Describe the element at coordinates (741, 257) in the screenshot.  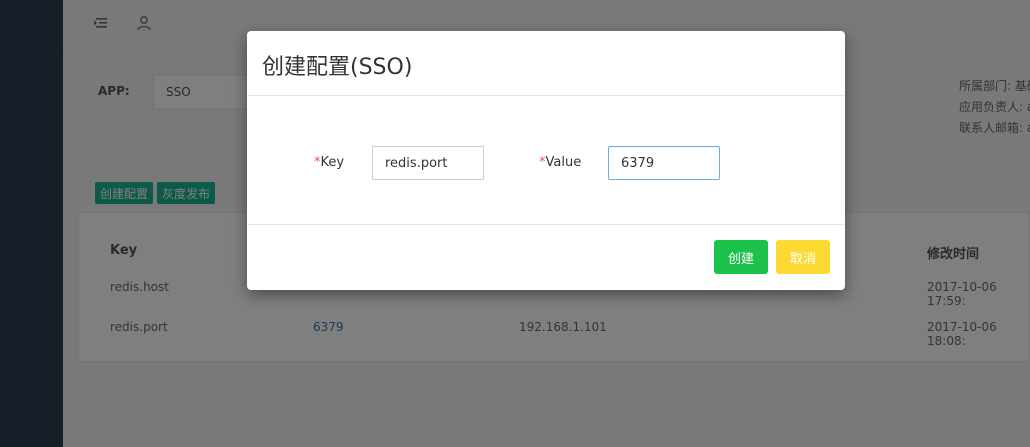
I see `create-button: 创建` at that location.